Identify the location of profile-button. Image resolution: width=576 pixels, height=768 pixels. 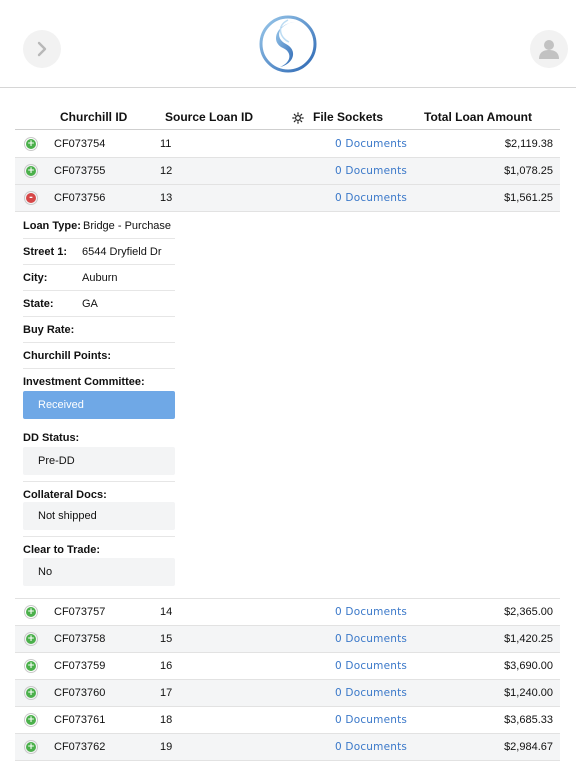
(549, 49).